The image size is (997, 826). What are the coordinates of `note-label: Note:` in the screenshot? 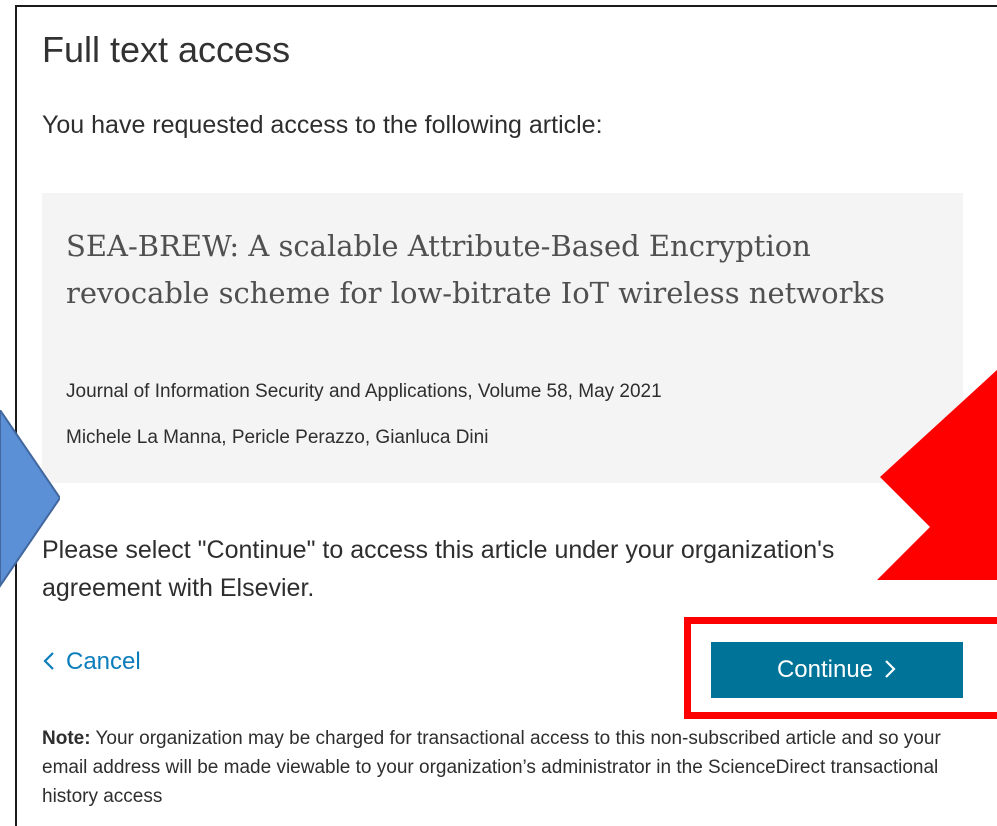 It's located at (66, 738).